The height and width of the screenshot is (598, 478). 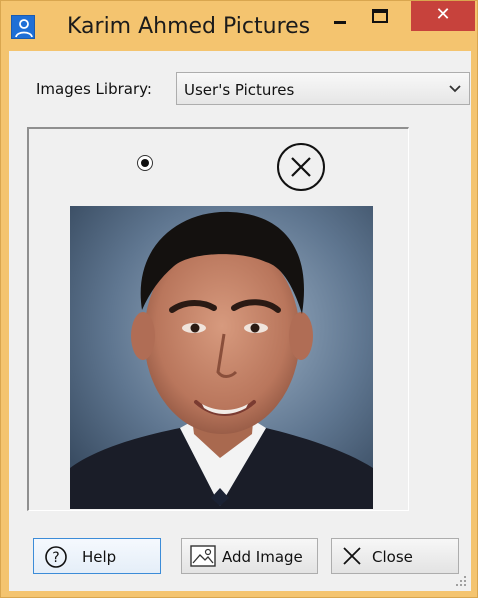 What do you see at coordinates (301, 167) in the screenshot?
I see `circle-x-icon` at bounding box center [301, 167].